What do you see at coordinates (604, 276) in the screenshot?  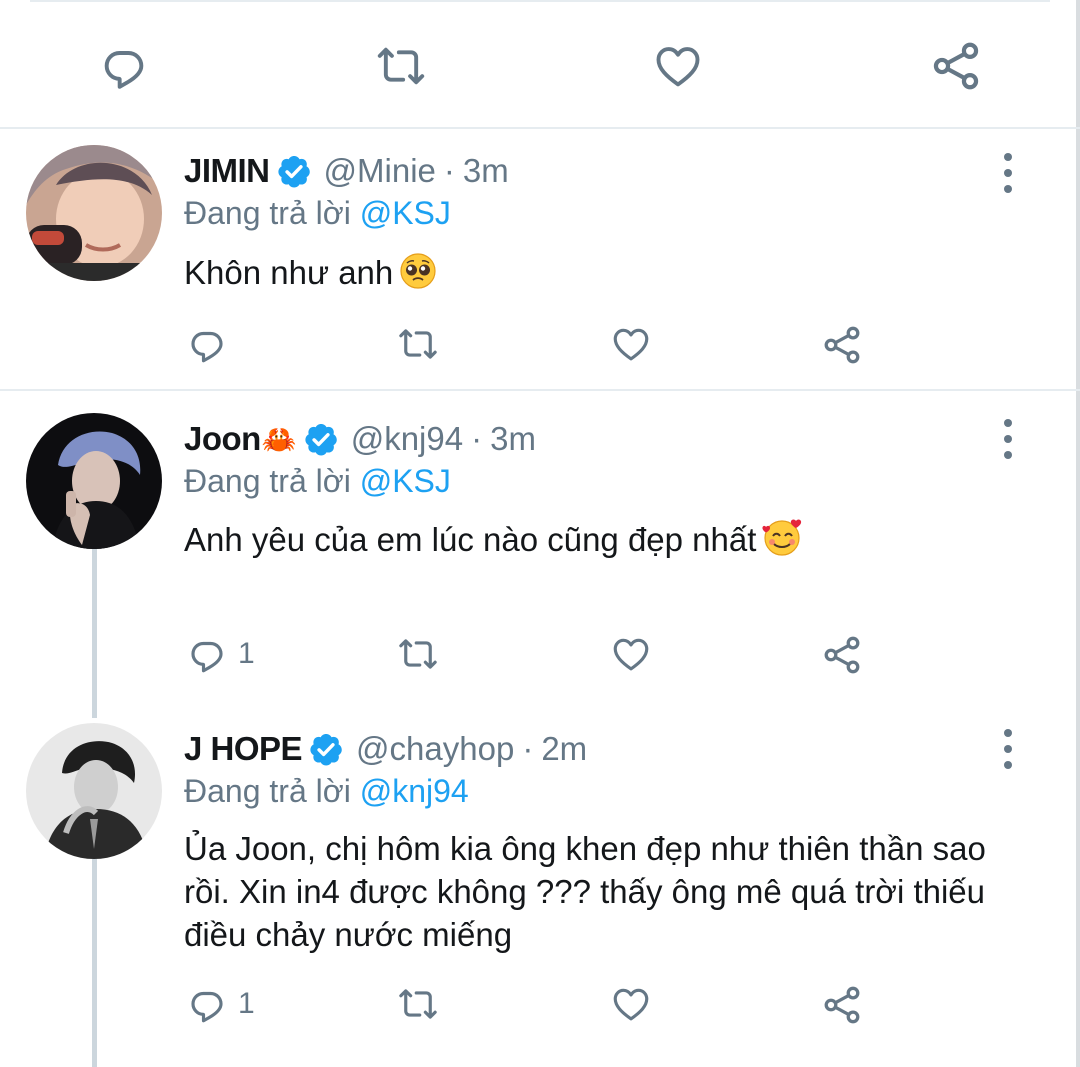 I see `tweet-text: Khôn như anh` at bounding box center [604, 276].